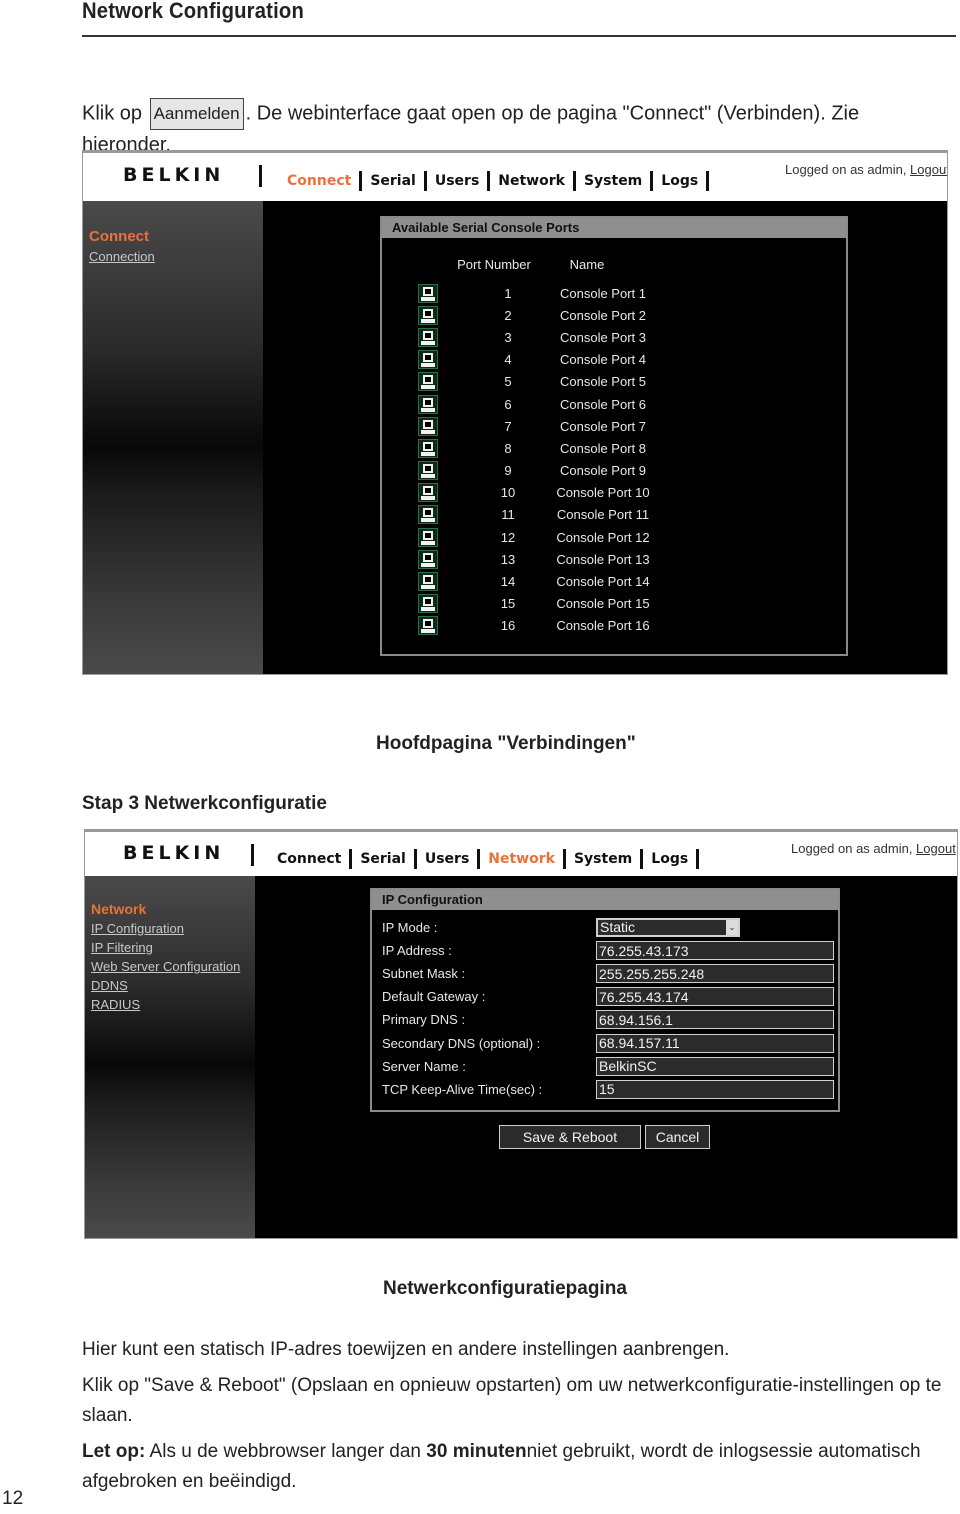  What do you see at coordinates (508, 493) in the screenshot?
I see `port-number: 10` at bounding box center [508, 493].